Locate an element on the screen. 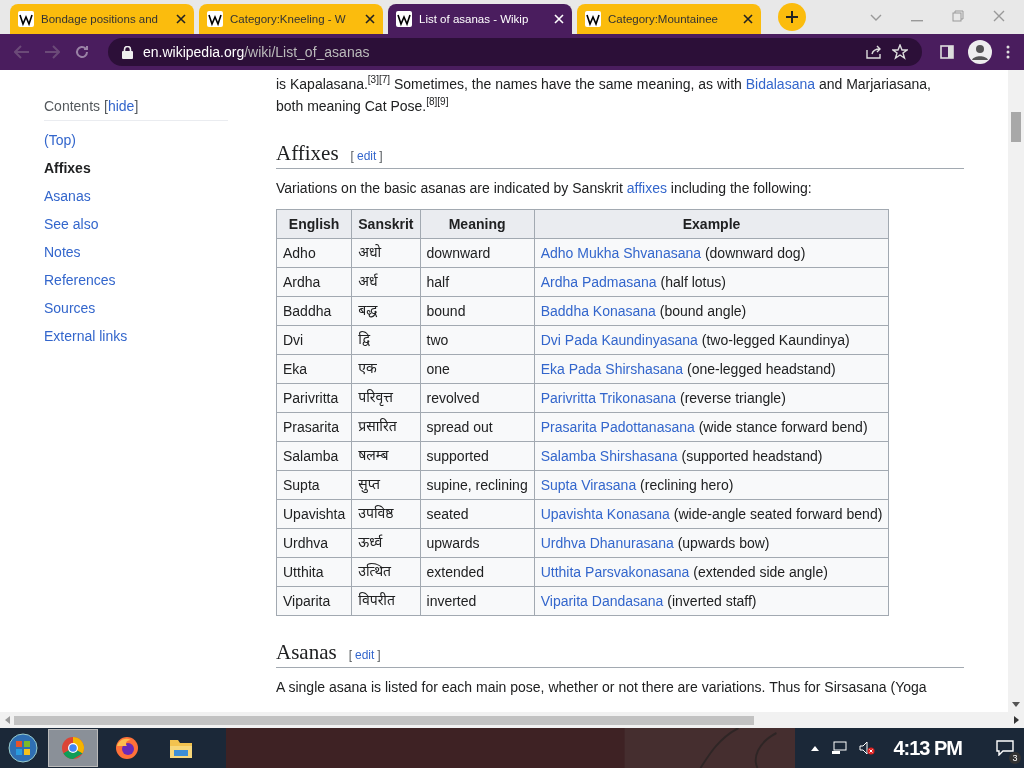  pose-description: (downward dog) is located at coordinates (755, 253).